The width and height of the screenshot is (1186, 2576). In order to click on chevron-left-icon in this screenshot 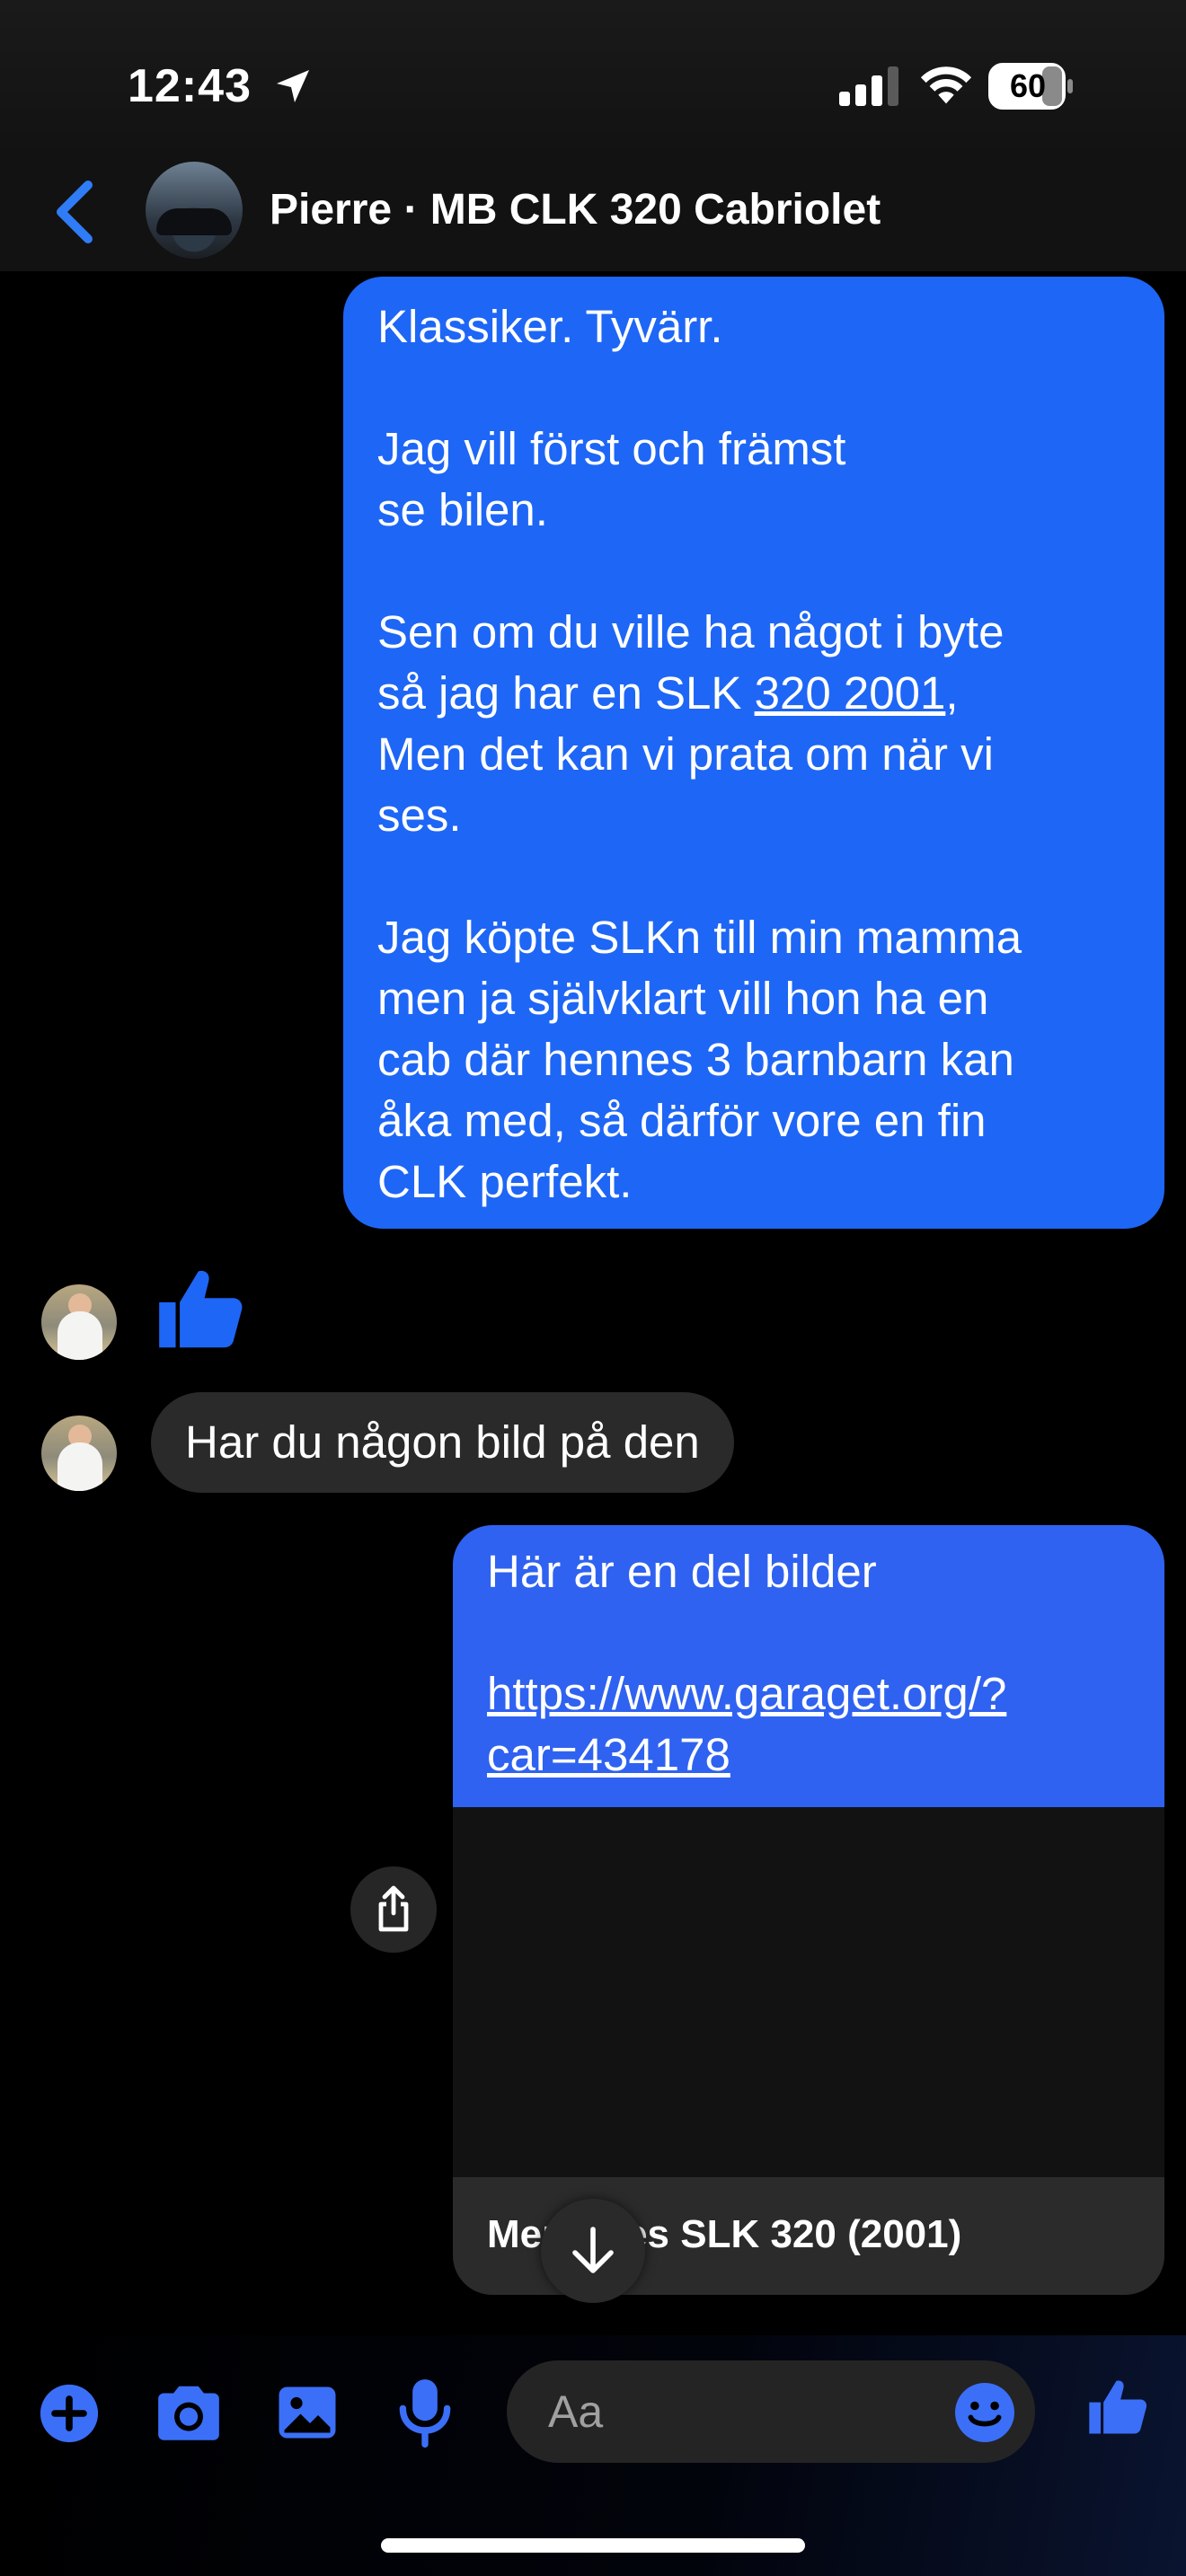, I will do `click(74, 212)`.